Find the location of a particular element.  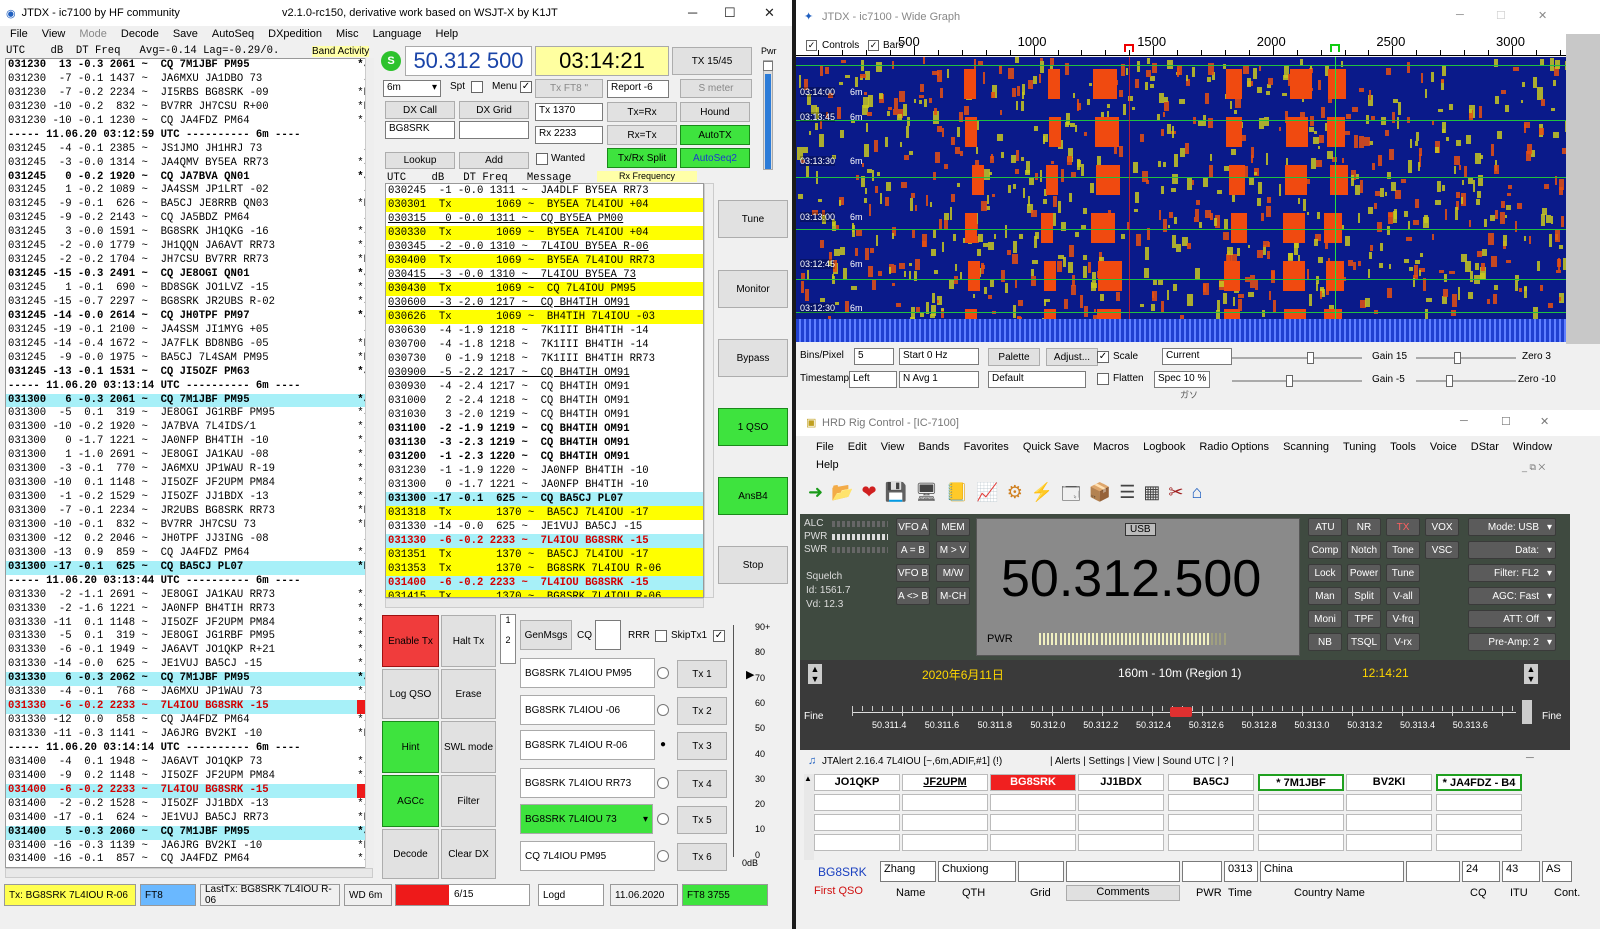

decode-row: 031245 1 -0.1 690 ~ BD8SGK JO1LVZ -15 *J is located at coordinates (189, 289).